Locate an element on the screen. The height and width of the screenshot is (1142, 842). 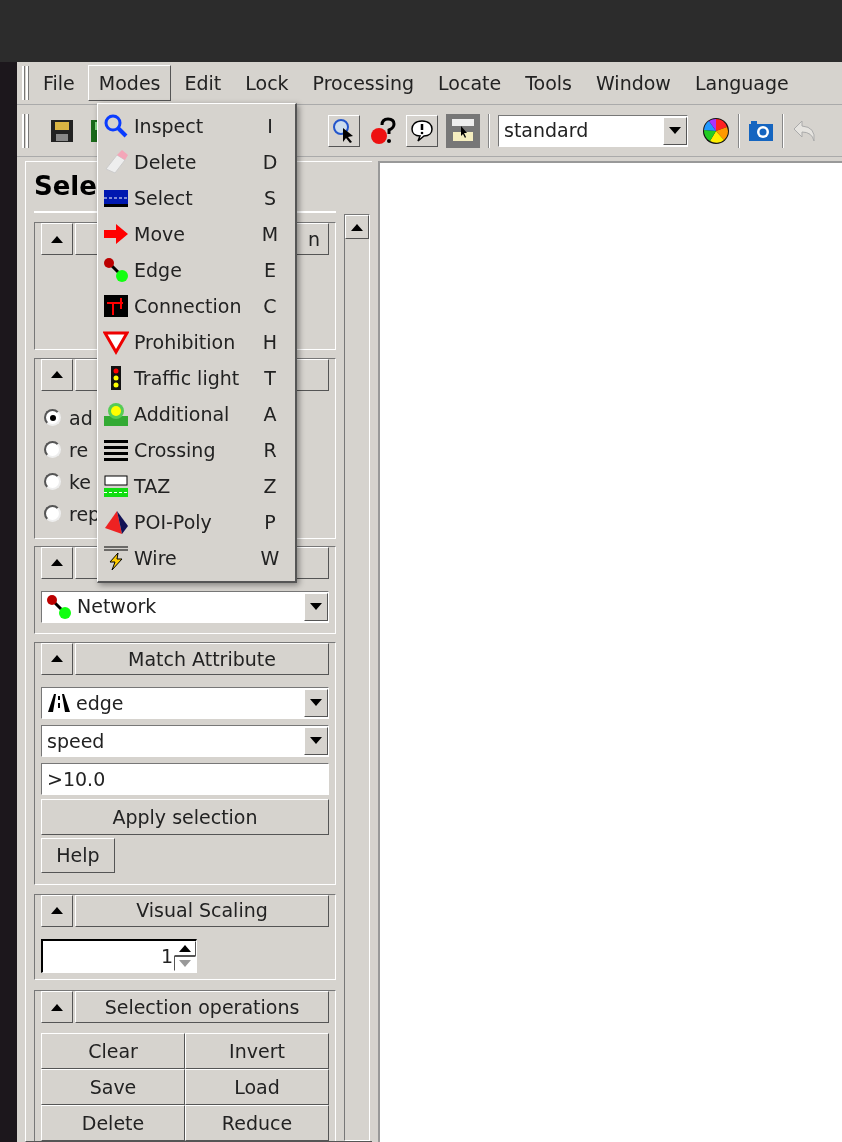
magnifier-icon is located at coordinates (116, 126).